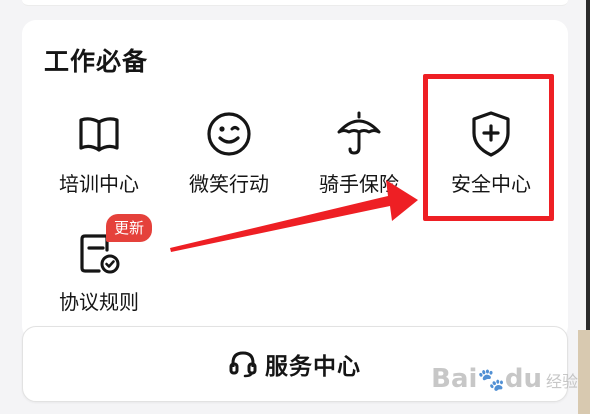 This screenshot has height=414, width=590. Describe the element at coordinates (99, 184) in the screenshot. I see `tool-label: 培训中心` at that location.